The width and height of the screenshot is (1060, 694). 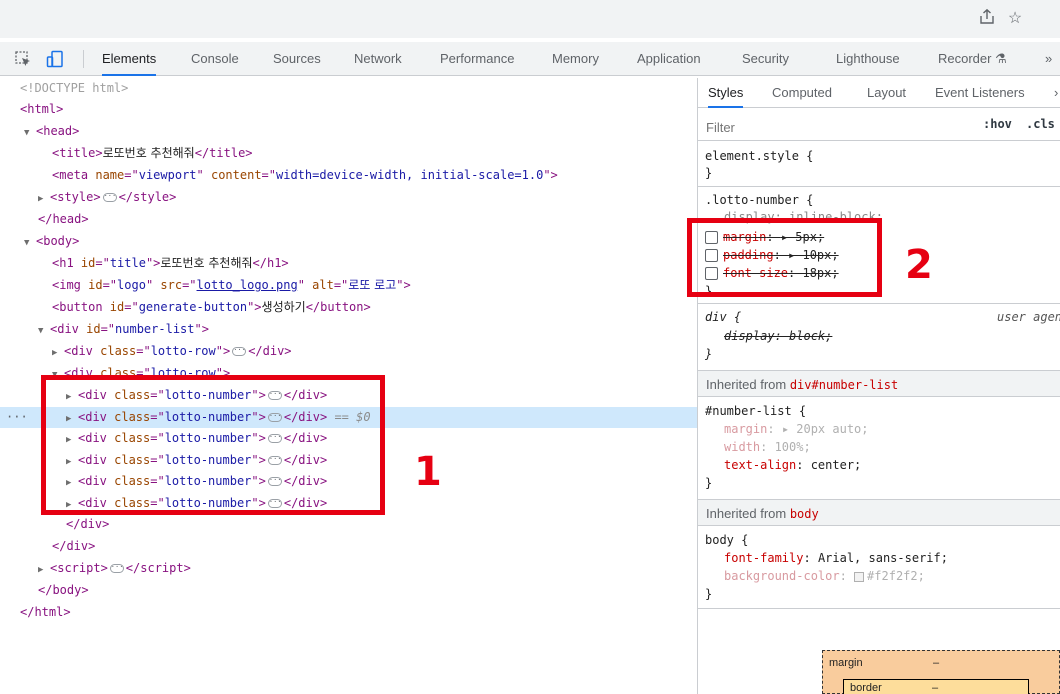 I want to click on tab-lighthouse: Lighthouse, so click(x=868, y=59).